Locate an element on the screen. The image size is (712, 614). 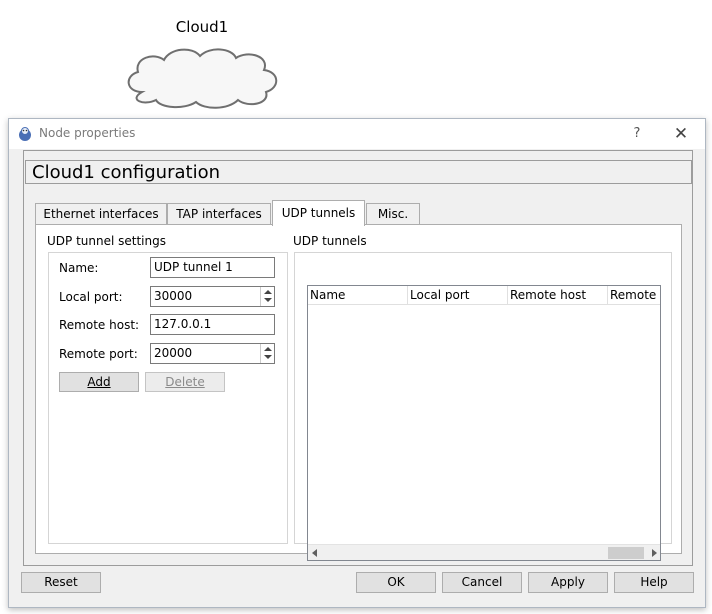
local-port-label: Local port: is located at coordinates (91, 297).